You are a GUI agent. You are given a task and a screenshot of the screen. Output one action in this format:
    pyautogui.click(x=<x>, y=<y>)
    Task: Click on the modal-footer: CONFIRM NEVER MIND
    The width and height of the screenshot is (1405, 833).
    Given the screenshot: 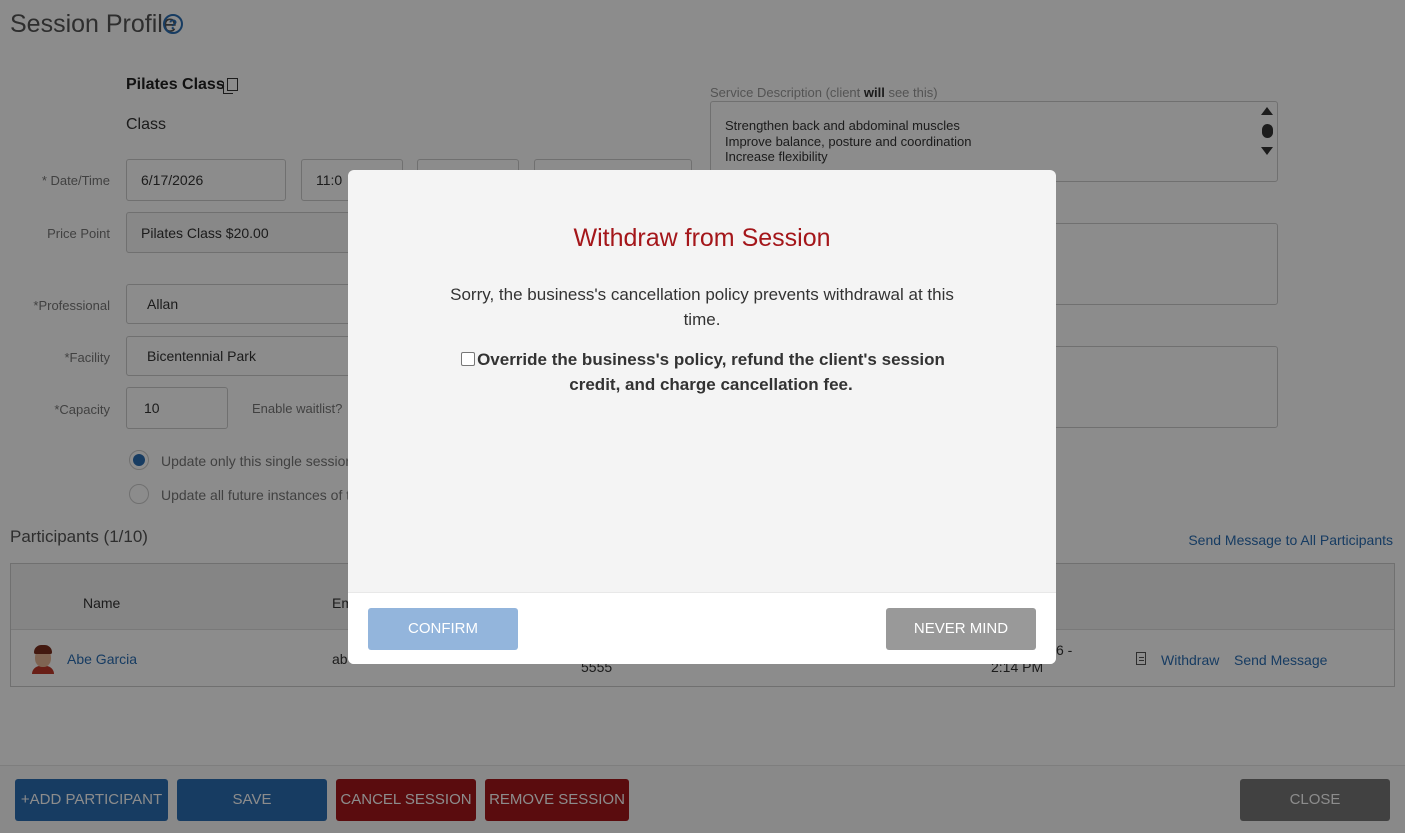 What is the action you would take?
    pyautogui.click(x=702, y=628)
    